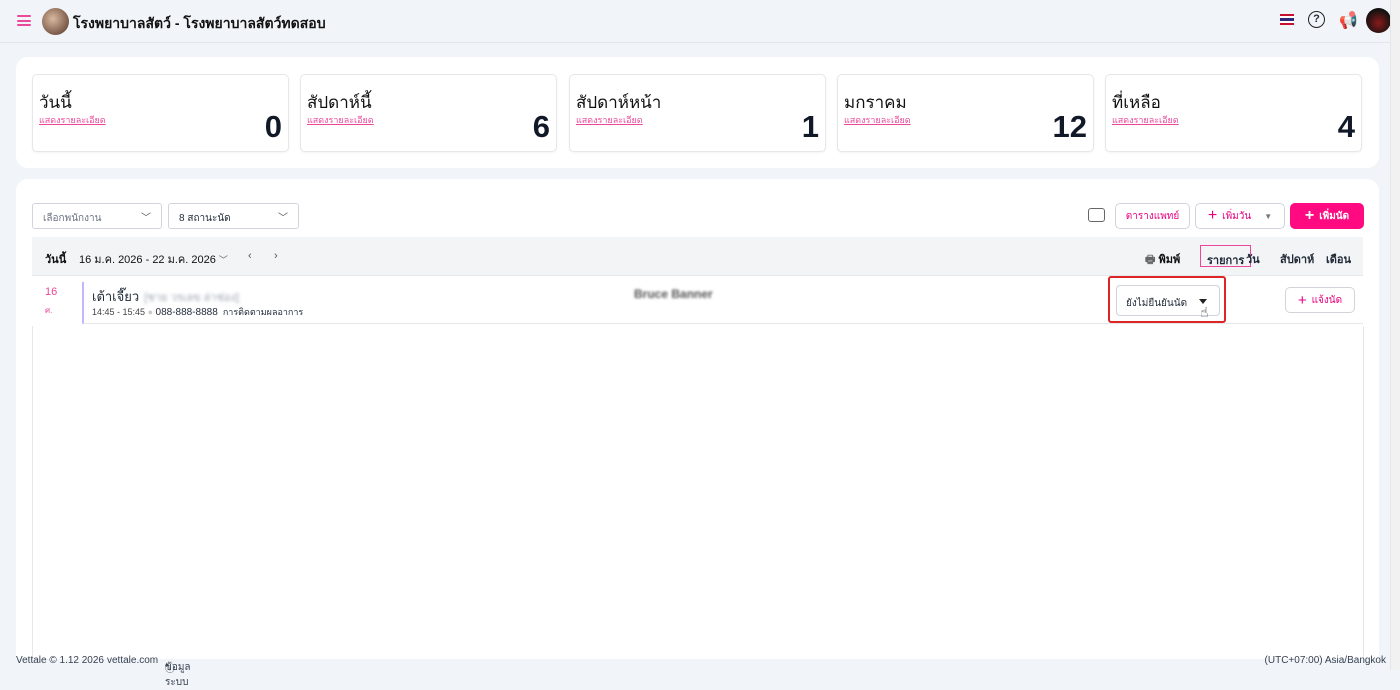  I want to click on day-number: 16, so click(51, 292).